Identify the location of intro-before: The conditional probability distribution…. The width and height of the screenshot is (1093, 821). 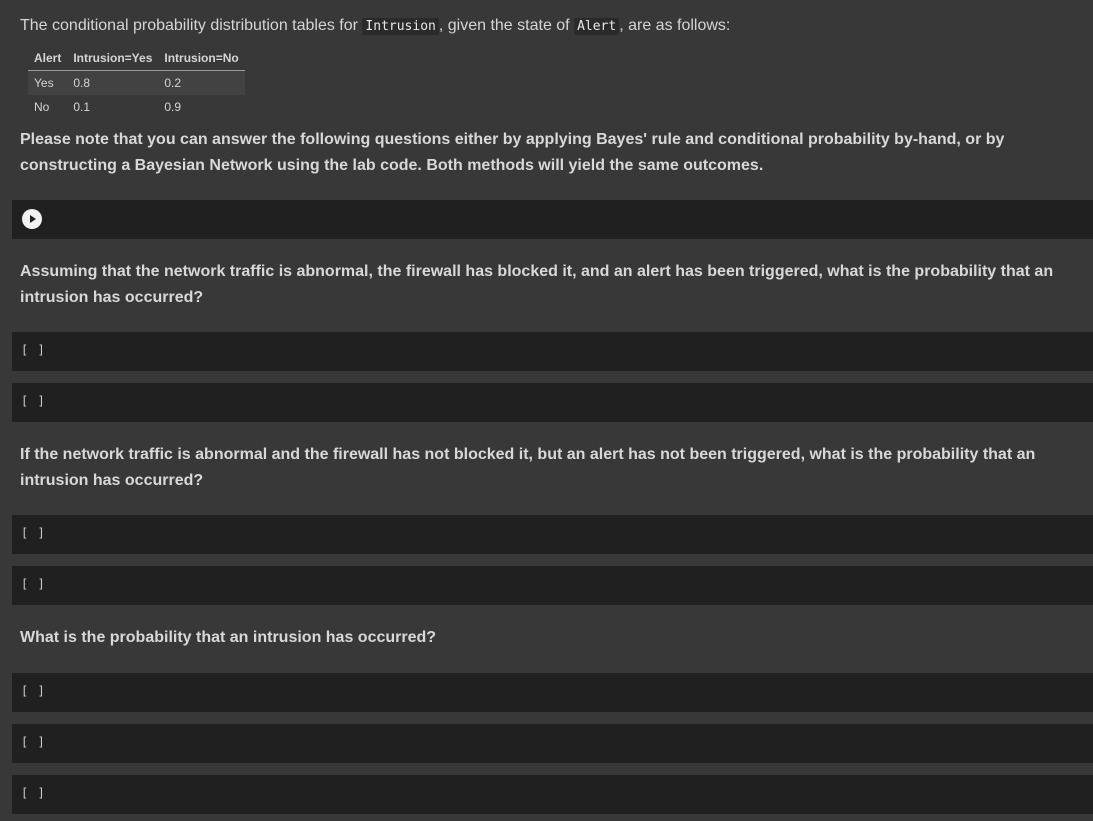
(191, 25).